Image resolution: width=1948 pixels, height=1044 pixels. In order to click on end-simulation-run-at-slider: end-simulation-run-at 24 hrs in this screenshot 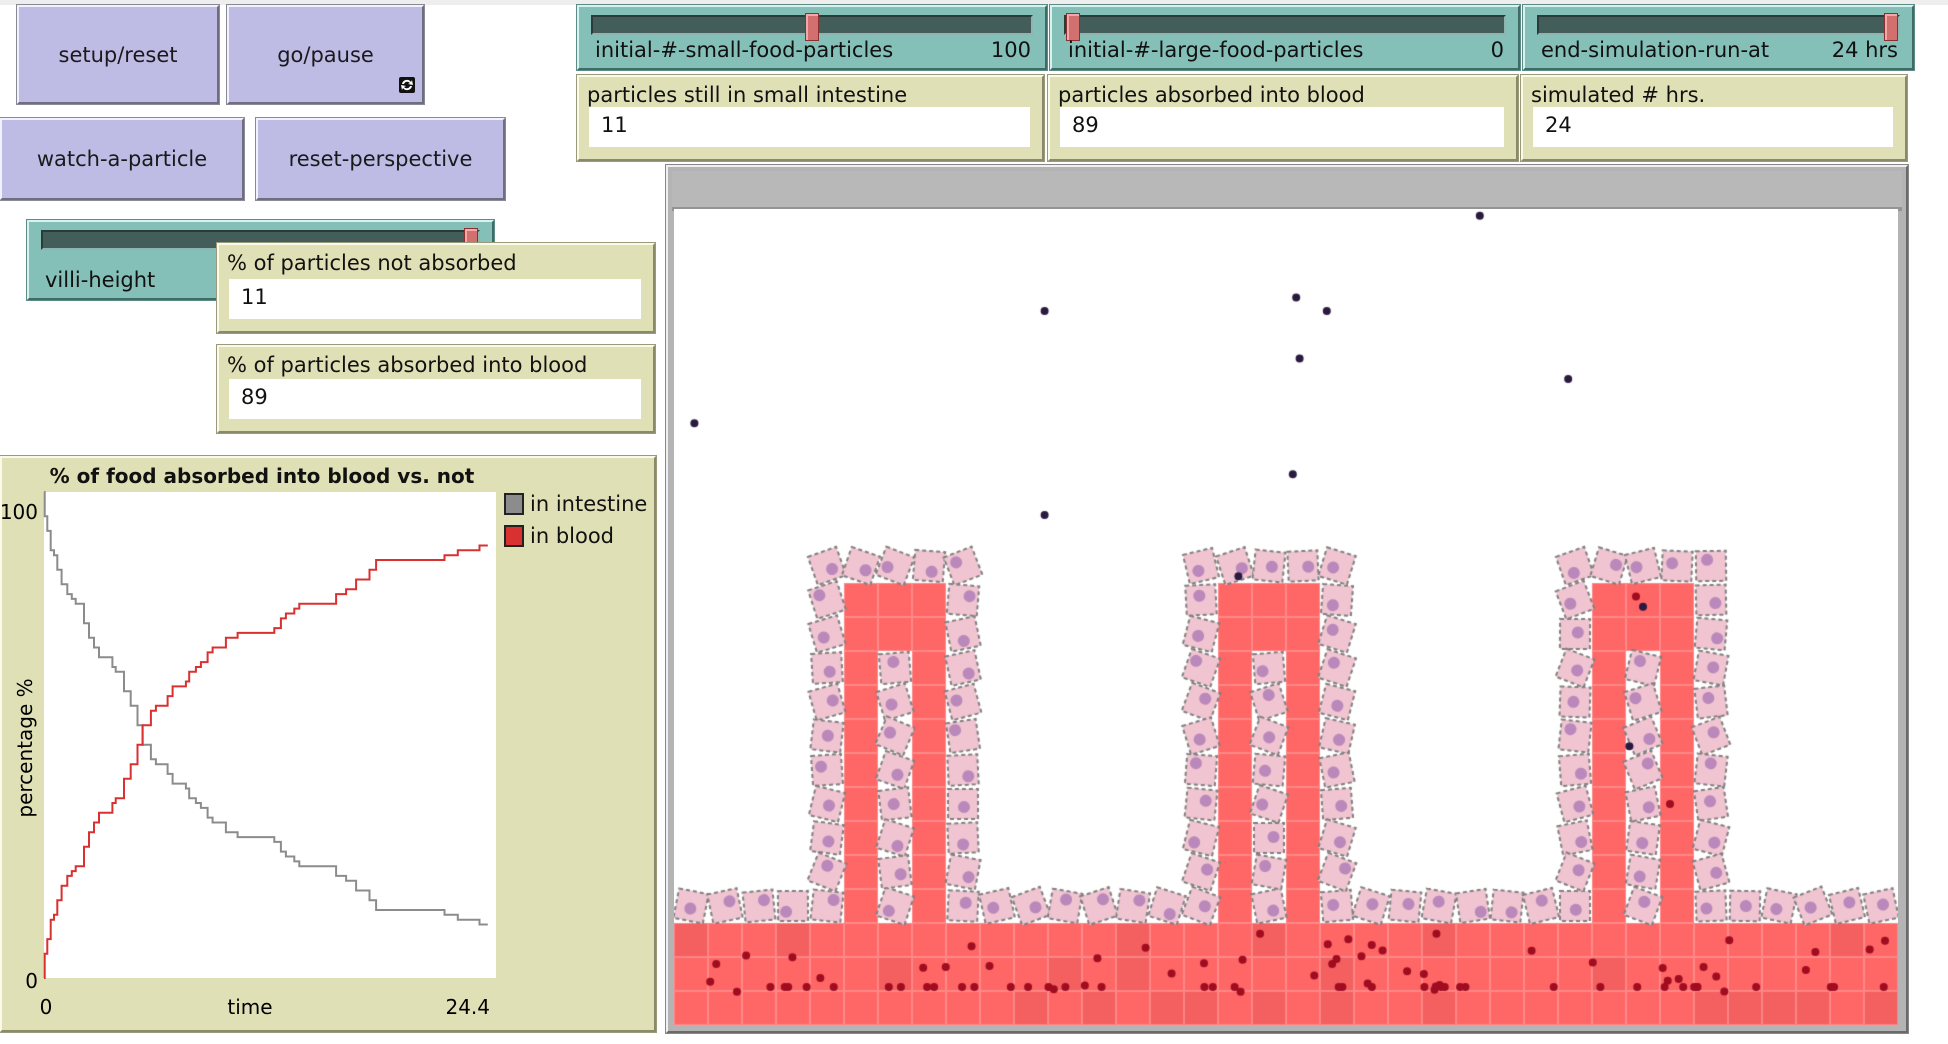, I will do `click(1718, 37)`.